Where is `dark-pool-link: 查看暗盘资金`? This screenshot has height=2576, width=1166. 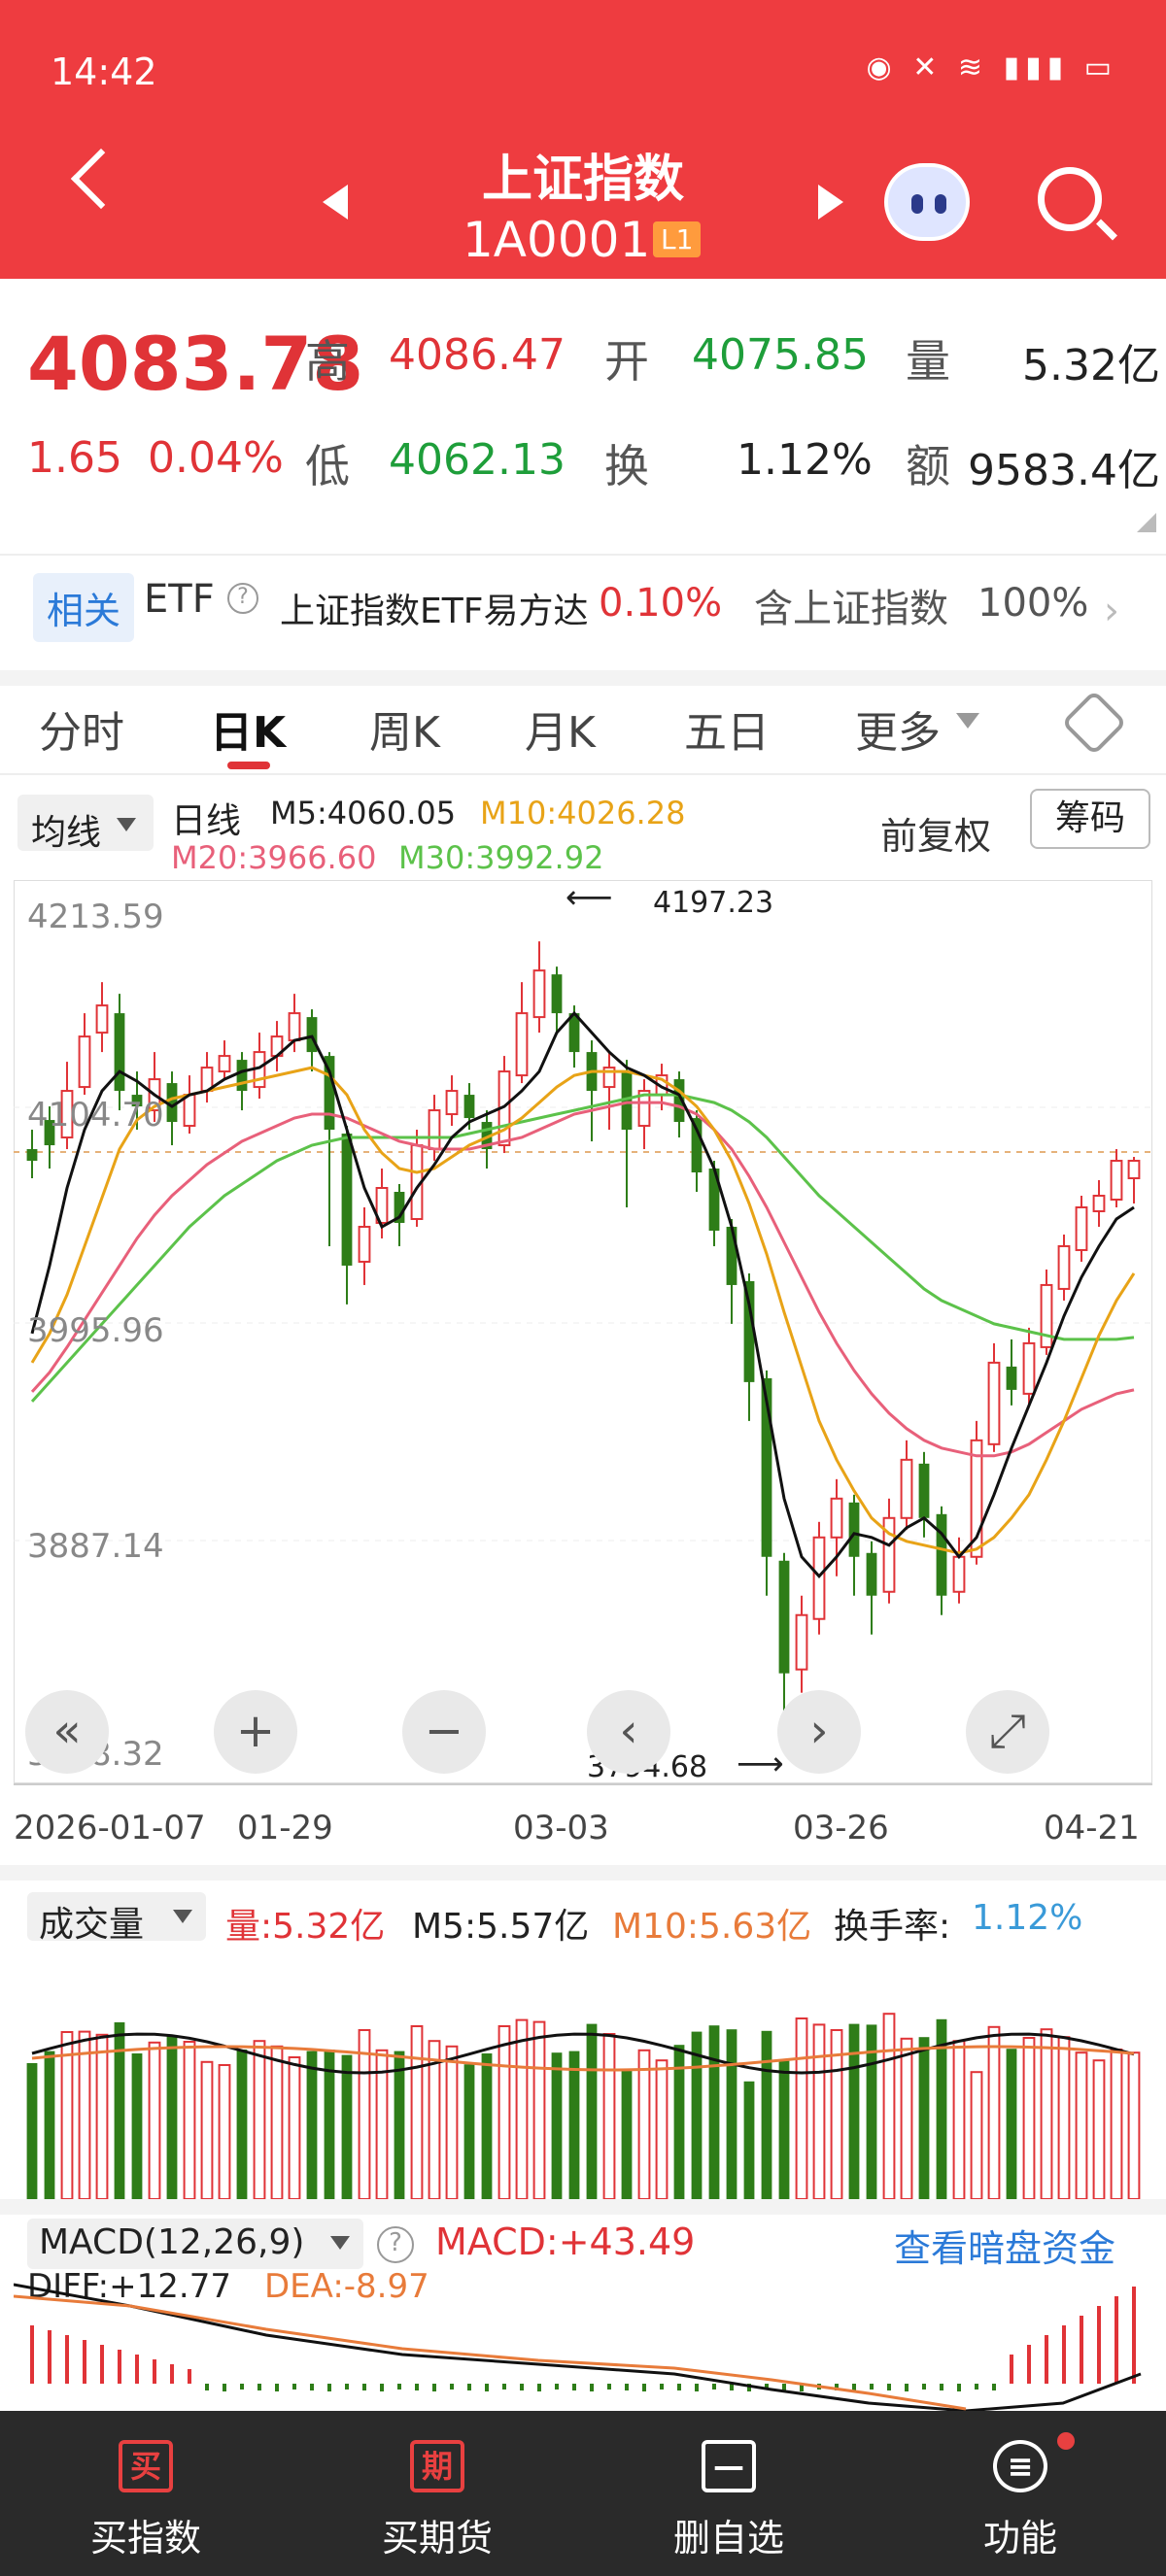
dark-pool-link: 查看暗盘资金 is located at coordinates (1004, 2245).